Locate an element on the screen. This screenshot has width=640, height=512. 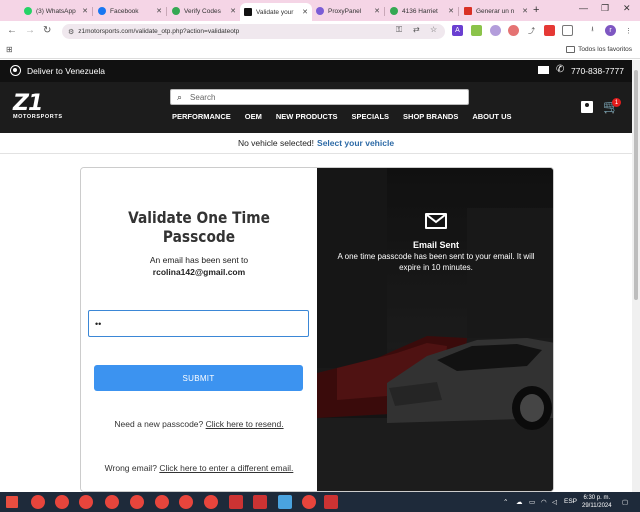
tab-generar: Generar un n ✕ is located at coordinates (496, 11).